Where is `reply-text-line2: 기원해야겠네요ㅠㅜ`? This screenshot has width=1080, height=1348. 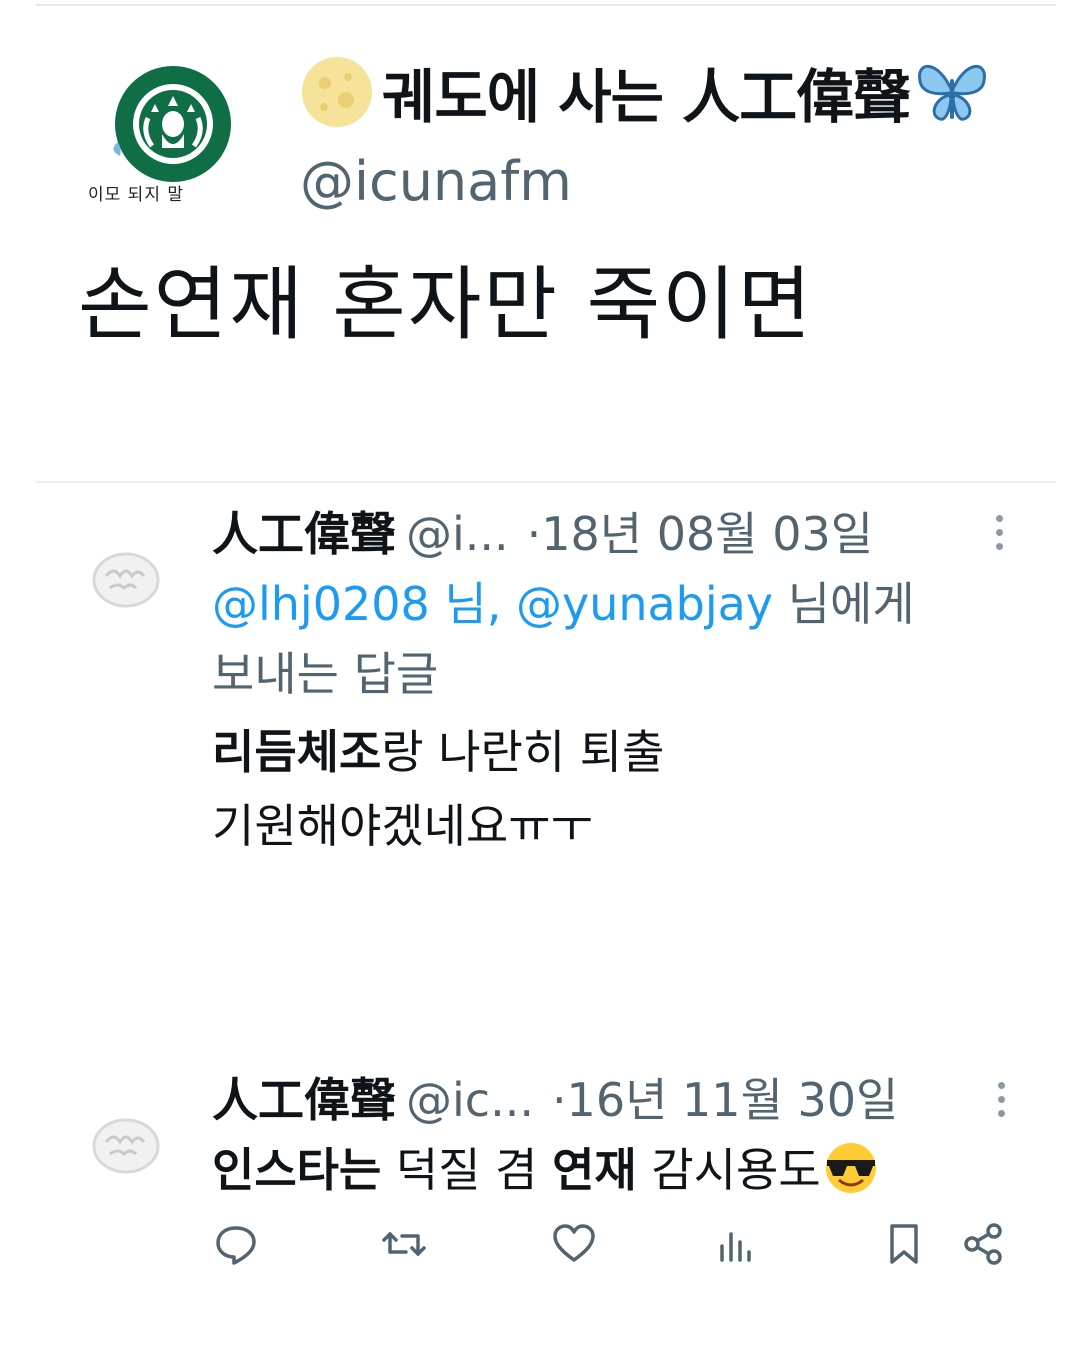
reply-text-line2: 기원해야겠네요ㅠㅜ is located at coordinates (402, 826).